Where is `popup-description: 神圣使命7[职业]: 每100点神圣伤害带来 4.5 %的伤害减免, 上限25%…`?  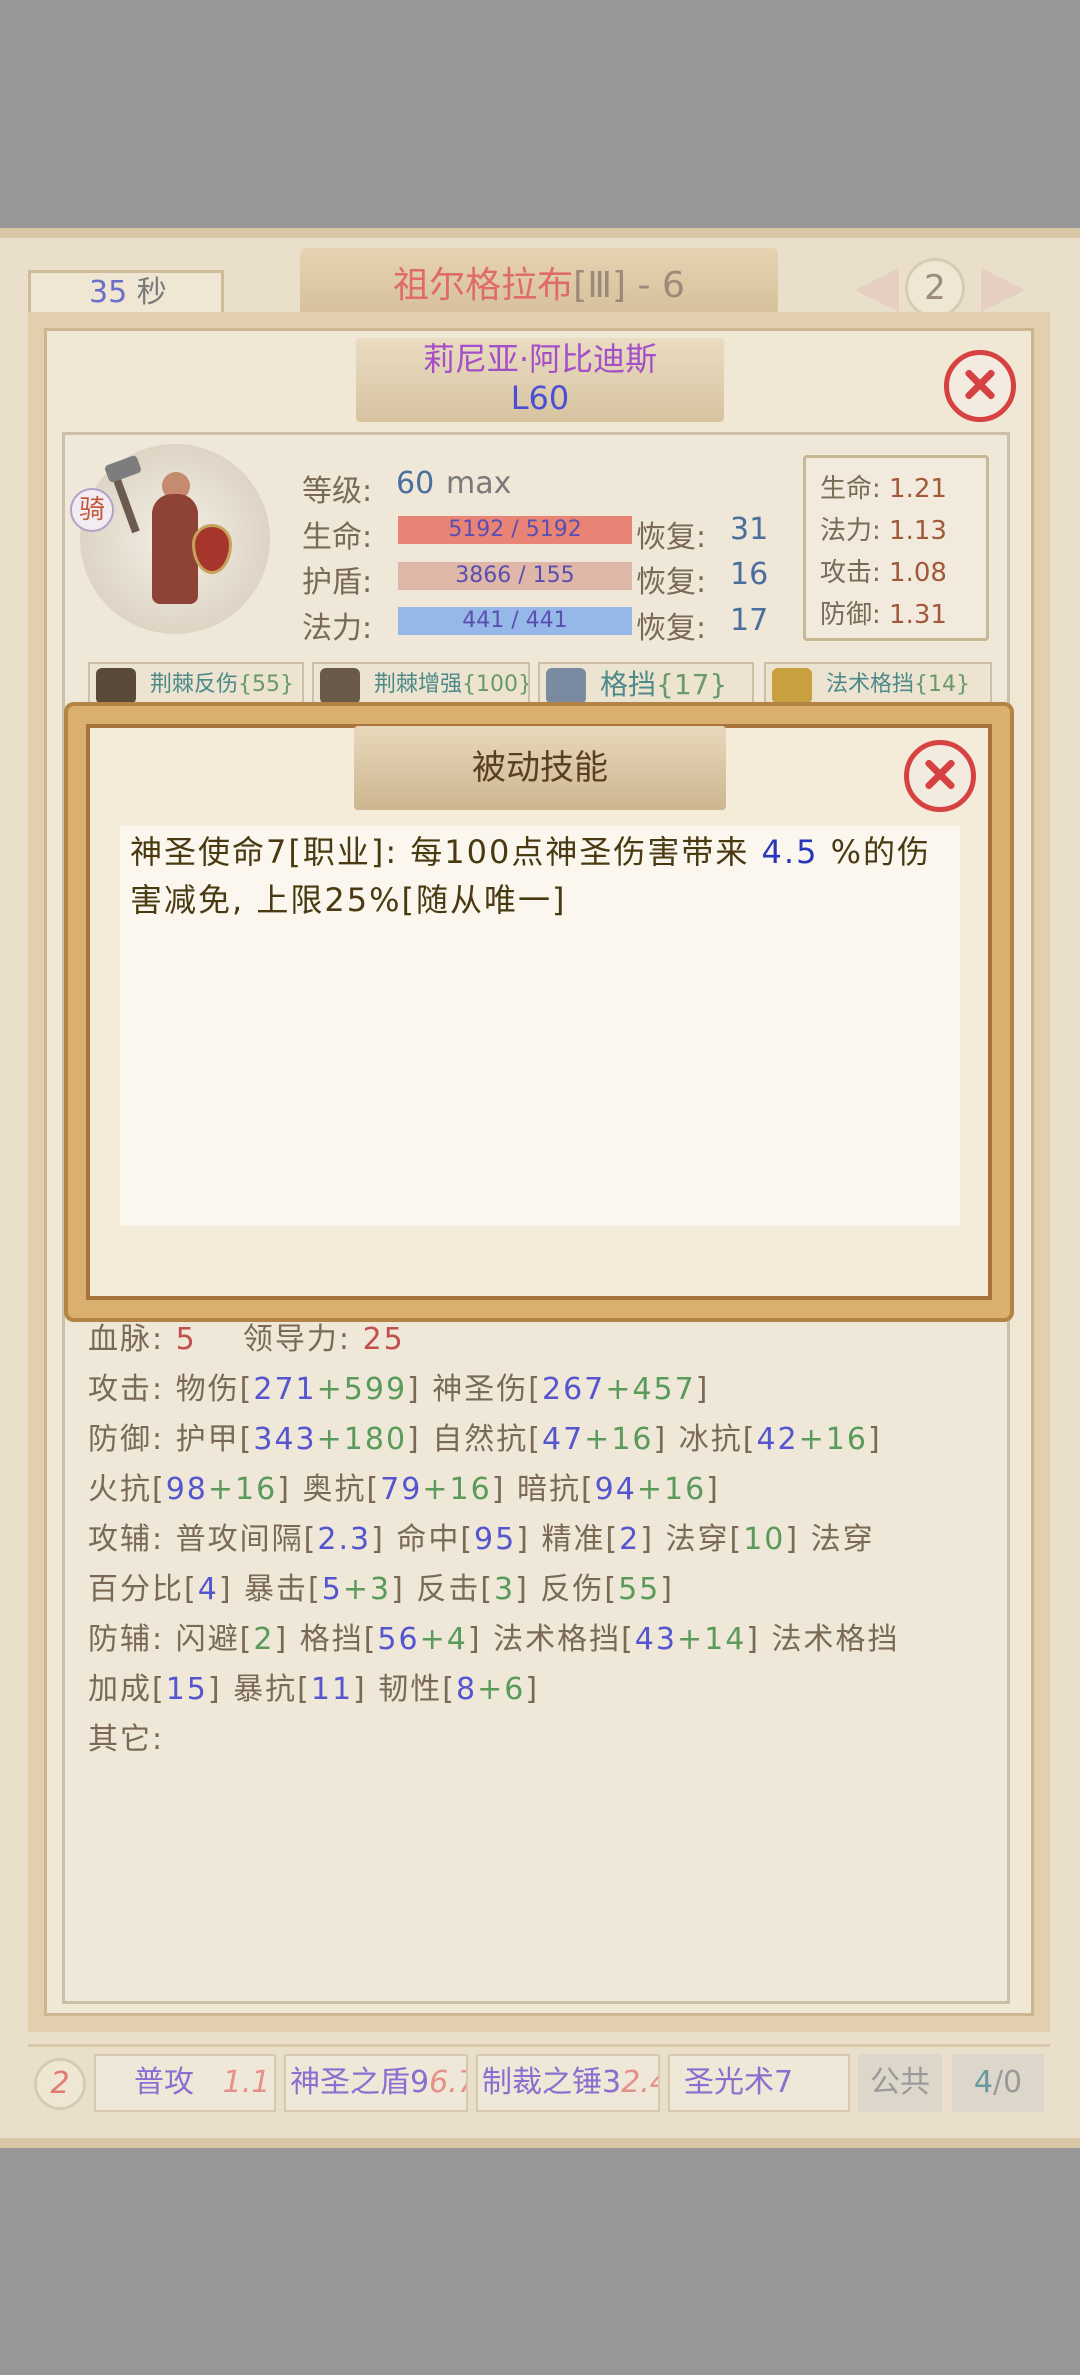
popup-description: 神圣使命7[职业]: 每100点神圣伤害带来 4.5 %的伤害减免, 上限25%… is located at coordinates (531, 876).